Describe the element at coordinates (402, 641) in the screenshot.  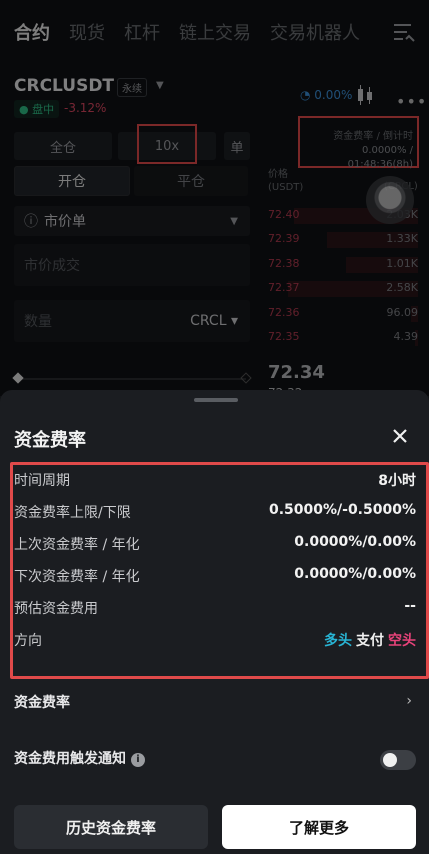
I see `direction-short: 空头` at that location.